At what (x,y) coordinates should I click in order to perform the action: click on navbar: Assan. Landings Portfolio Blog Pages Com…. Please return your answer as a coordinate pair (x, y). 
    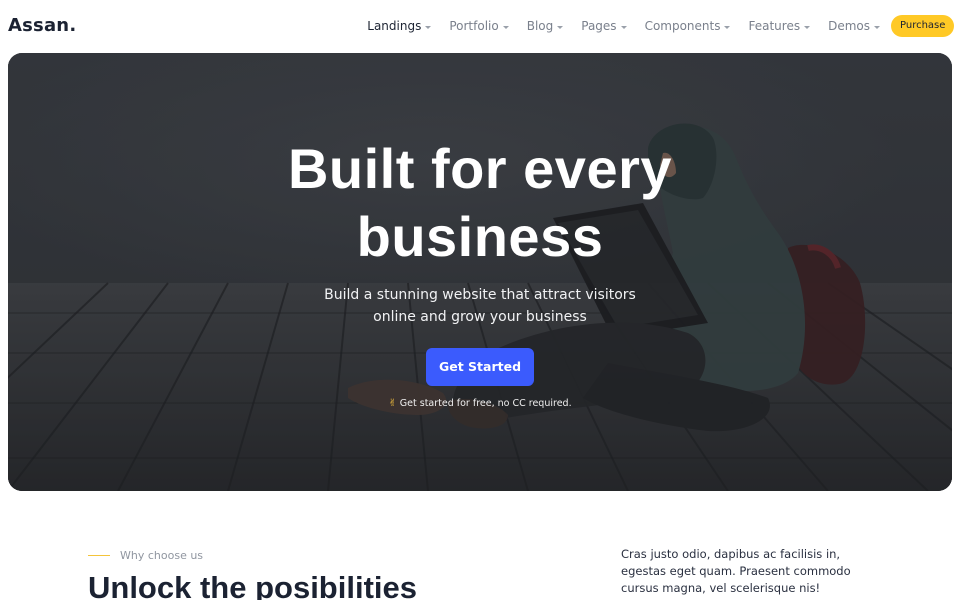
    Looking at the image, I should click on (480, 26).